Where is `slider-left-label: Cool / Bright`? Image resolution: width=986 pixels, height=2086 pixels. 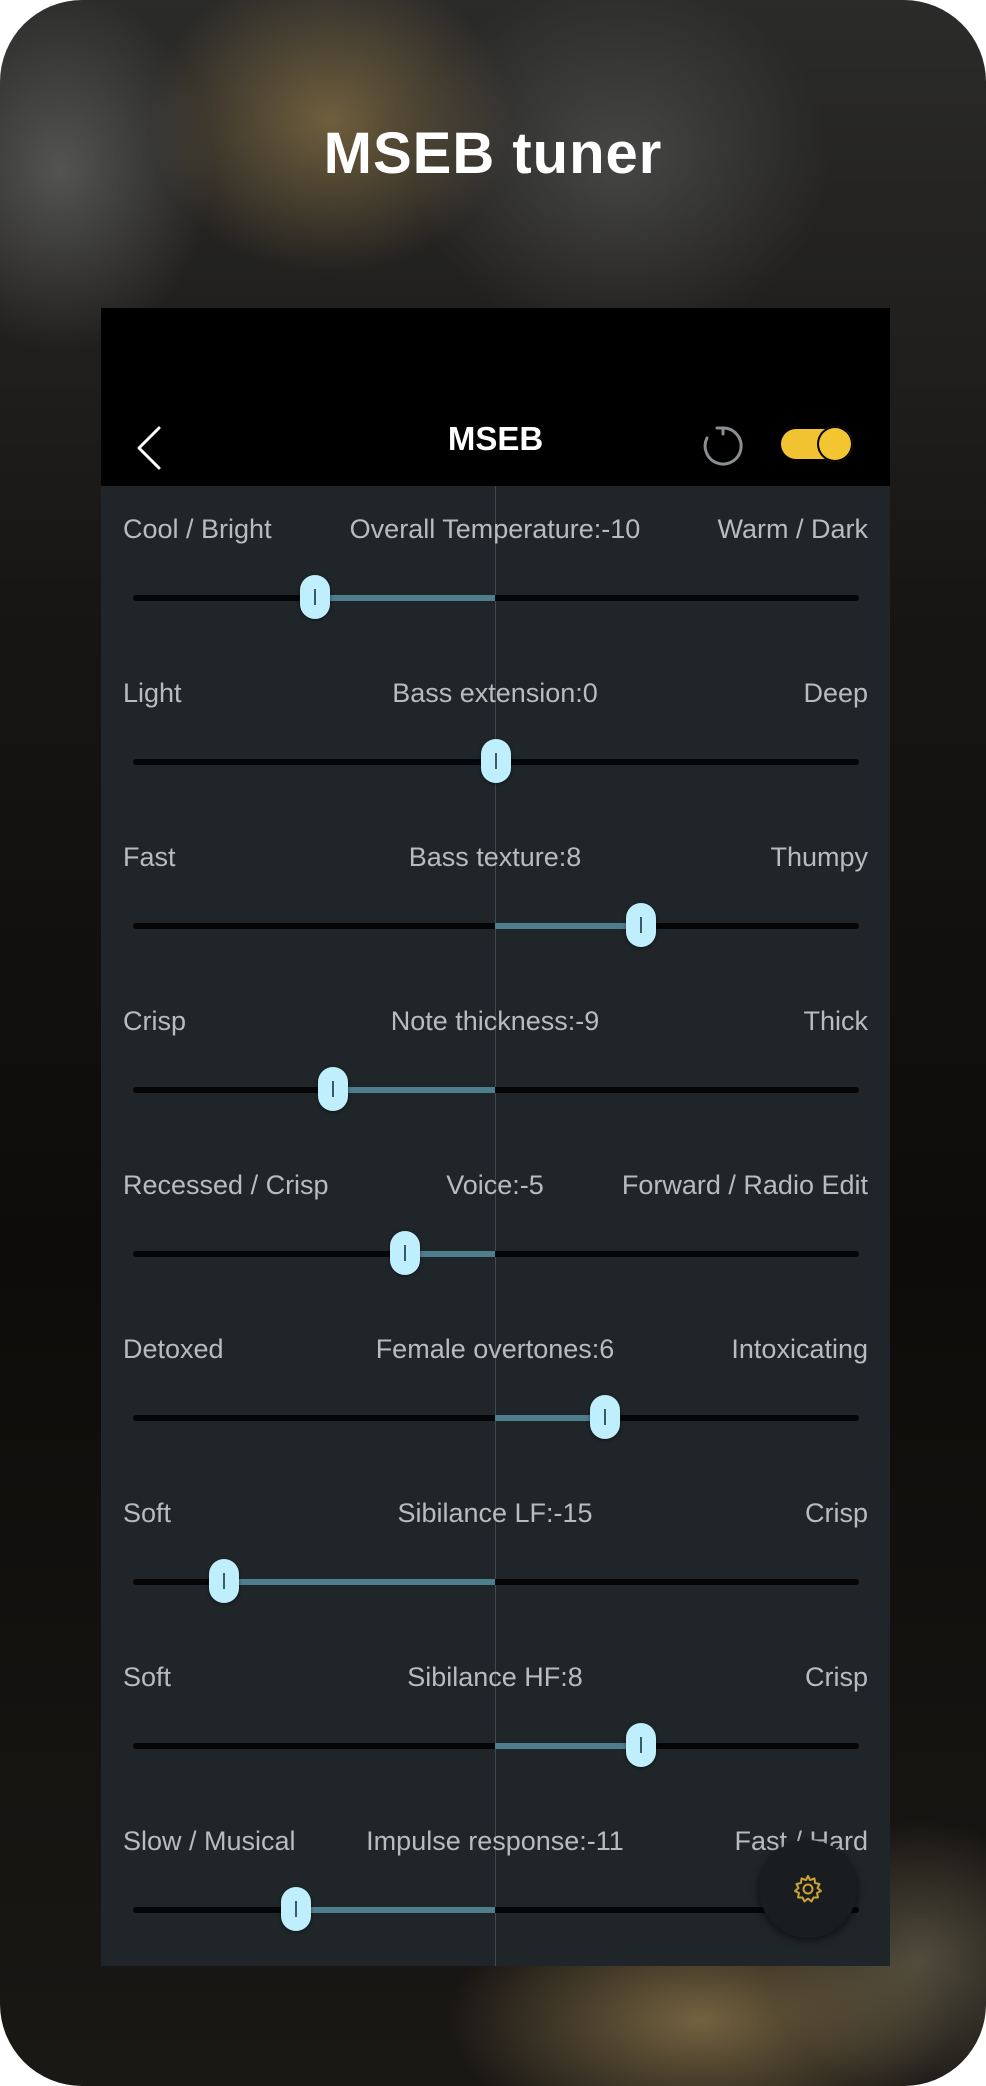
slider-left-label: Cool / Bright is located at coordinates (197, 529).